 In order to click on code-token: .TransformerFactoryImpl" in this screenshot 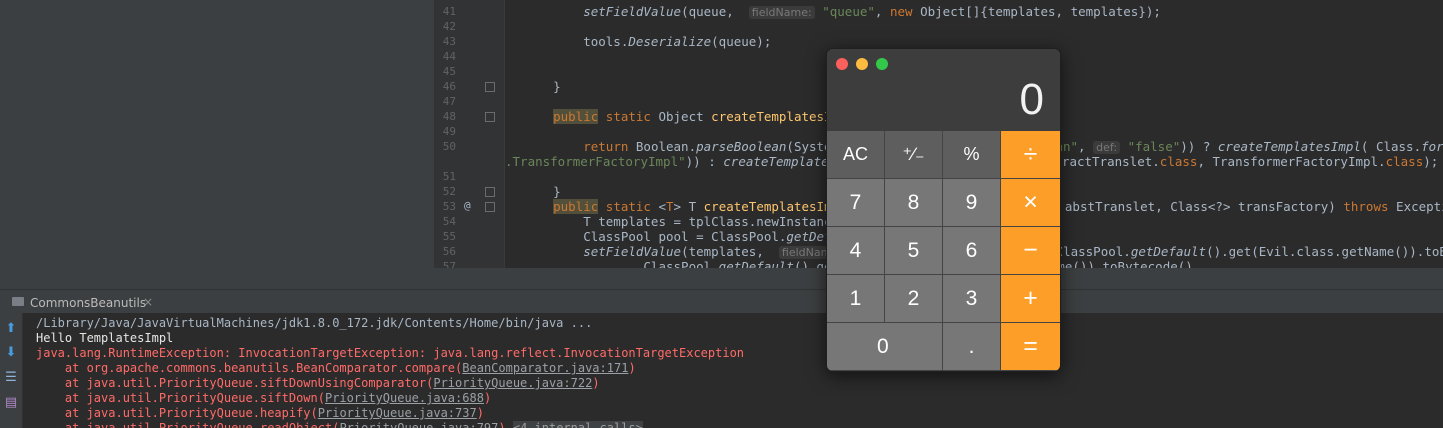, I will do `click(595, 161)`.